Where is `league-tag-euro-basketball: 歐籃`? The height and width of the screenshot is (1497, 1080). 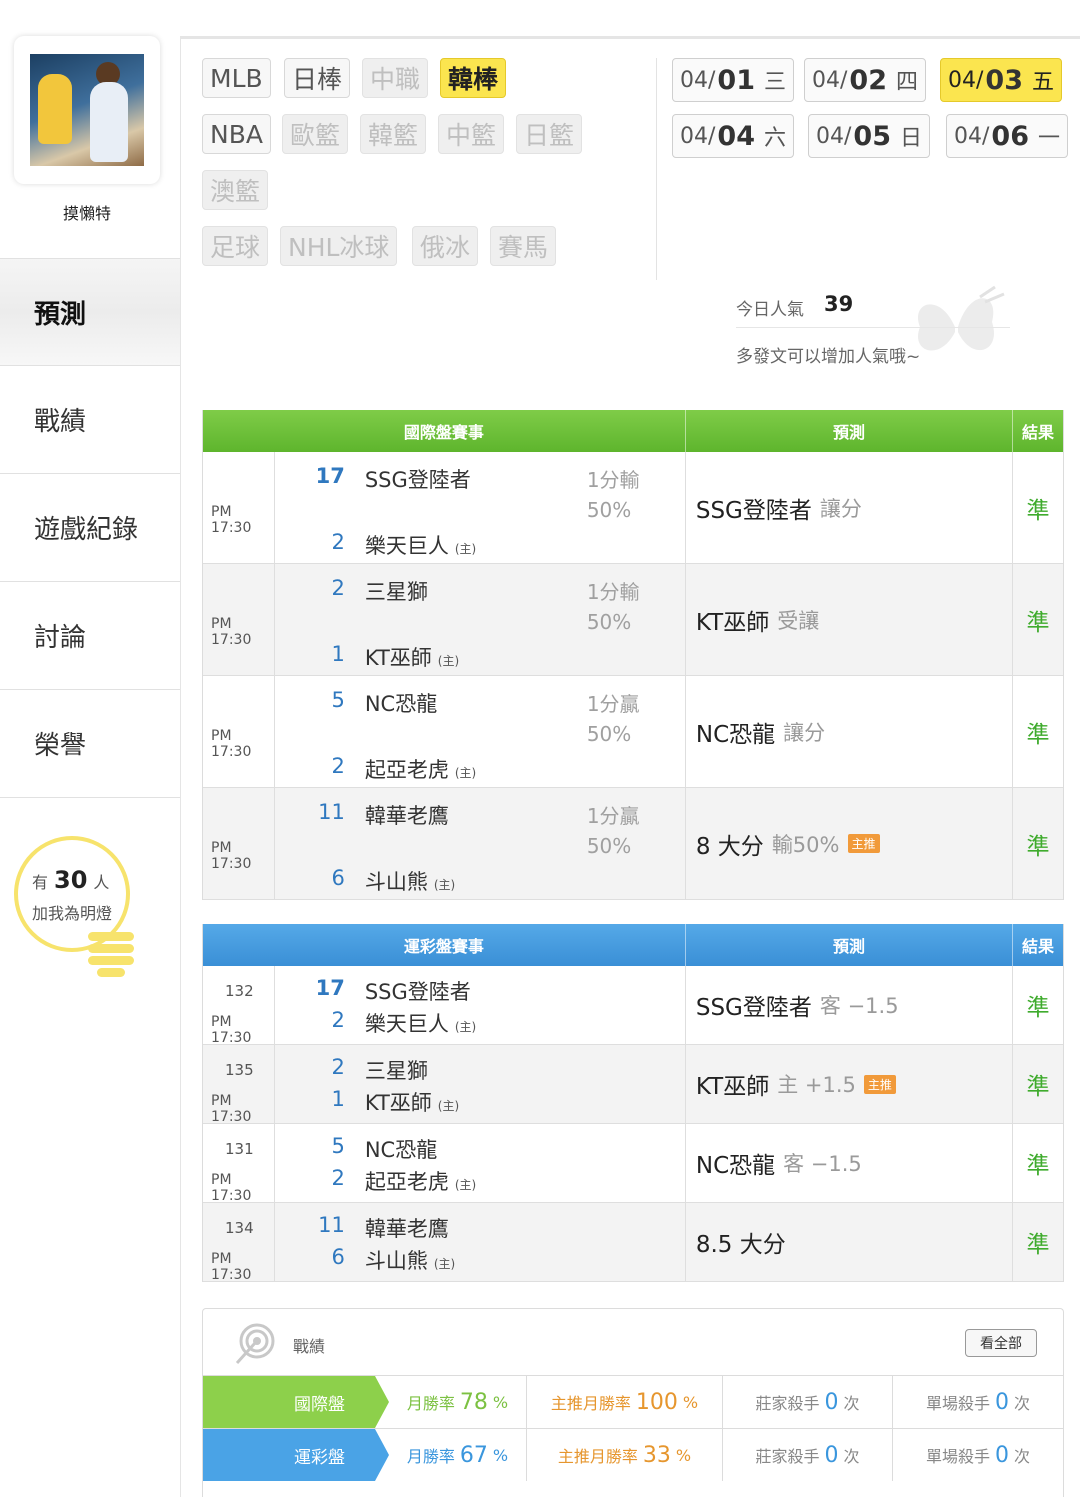 league-tag-euro-basketball: 歐籃 is located at coordinates (315, 134).